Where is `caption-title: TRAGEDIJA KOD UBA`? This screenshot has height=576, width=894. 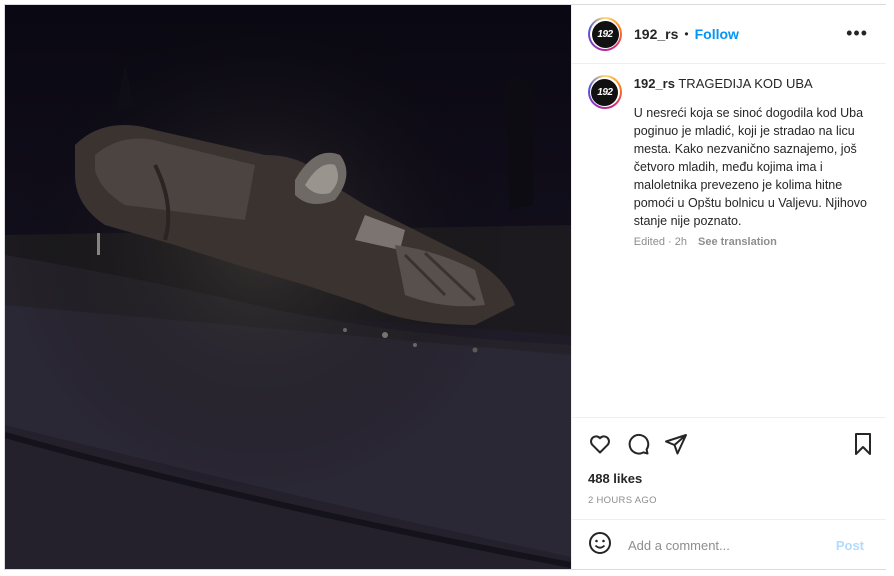 caption-title: TRAGEDIJA KOD UBA is located at coordinates (745, 83).